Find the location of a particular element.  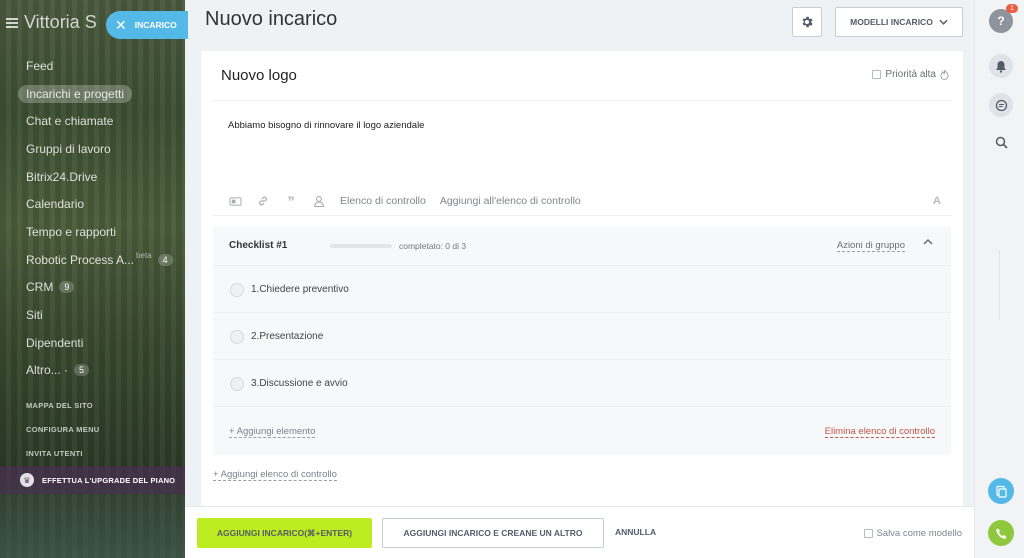

documents-button is located at coordinates (1001, 491).